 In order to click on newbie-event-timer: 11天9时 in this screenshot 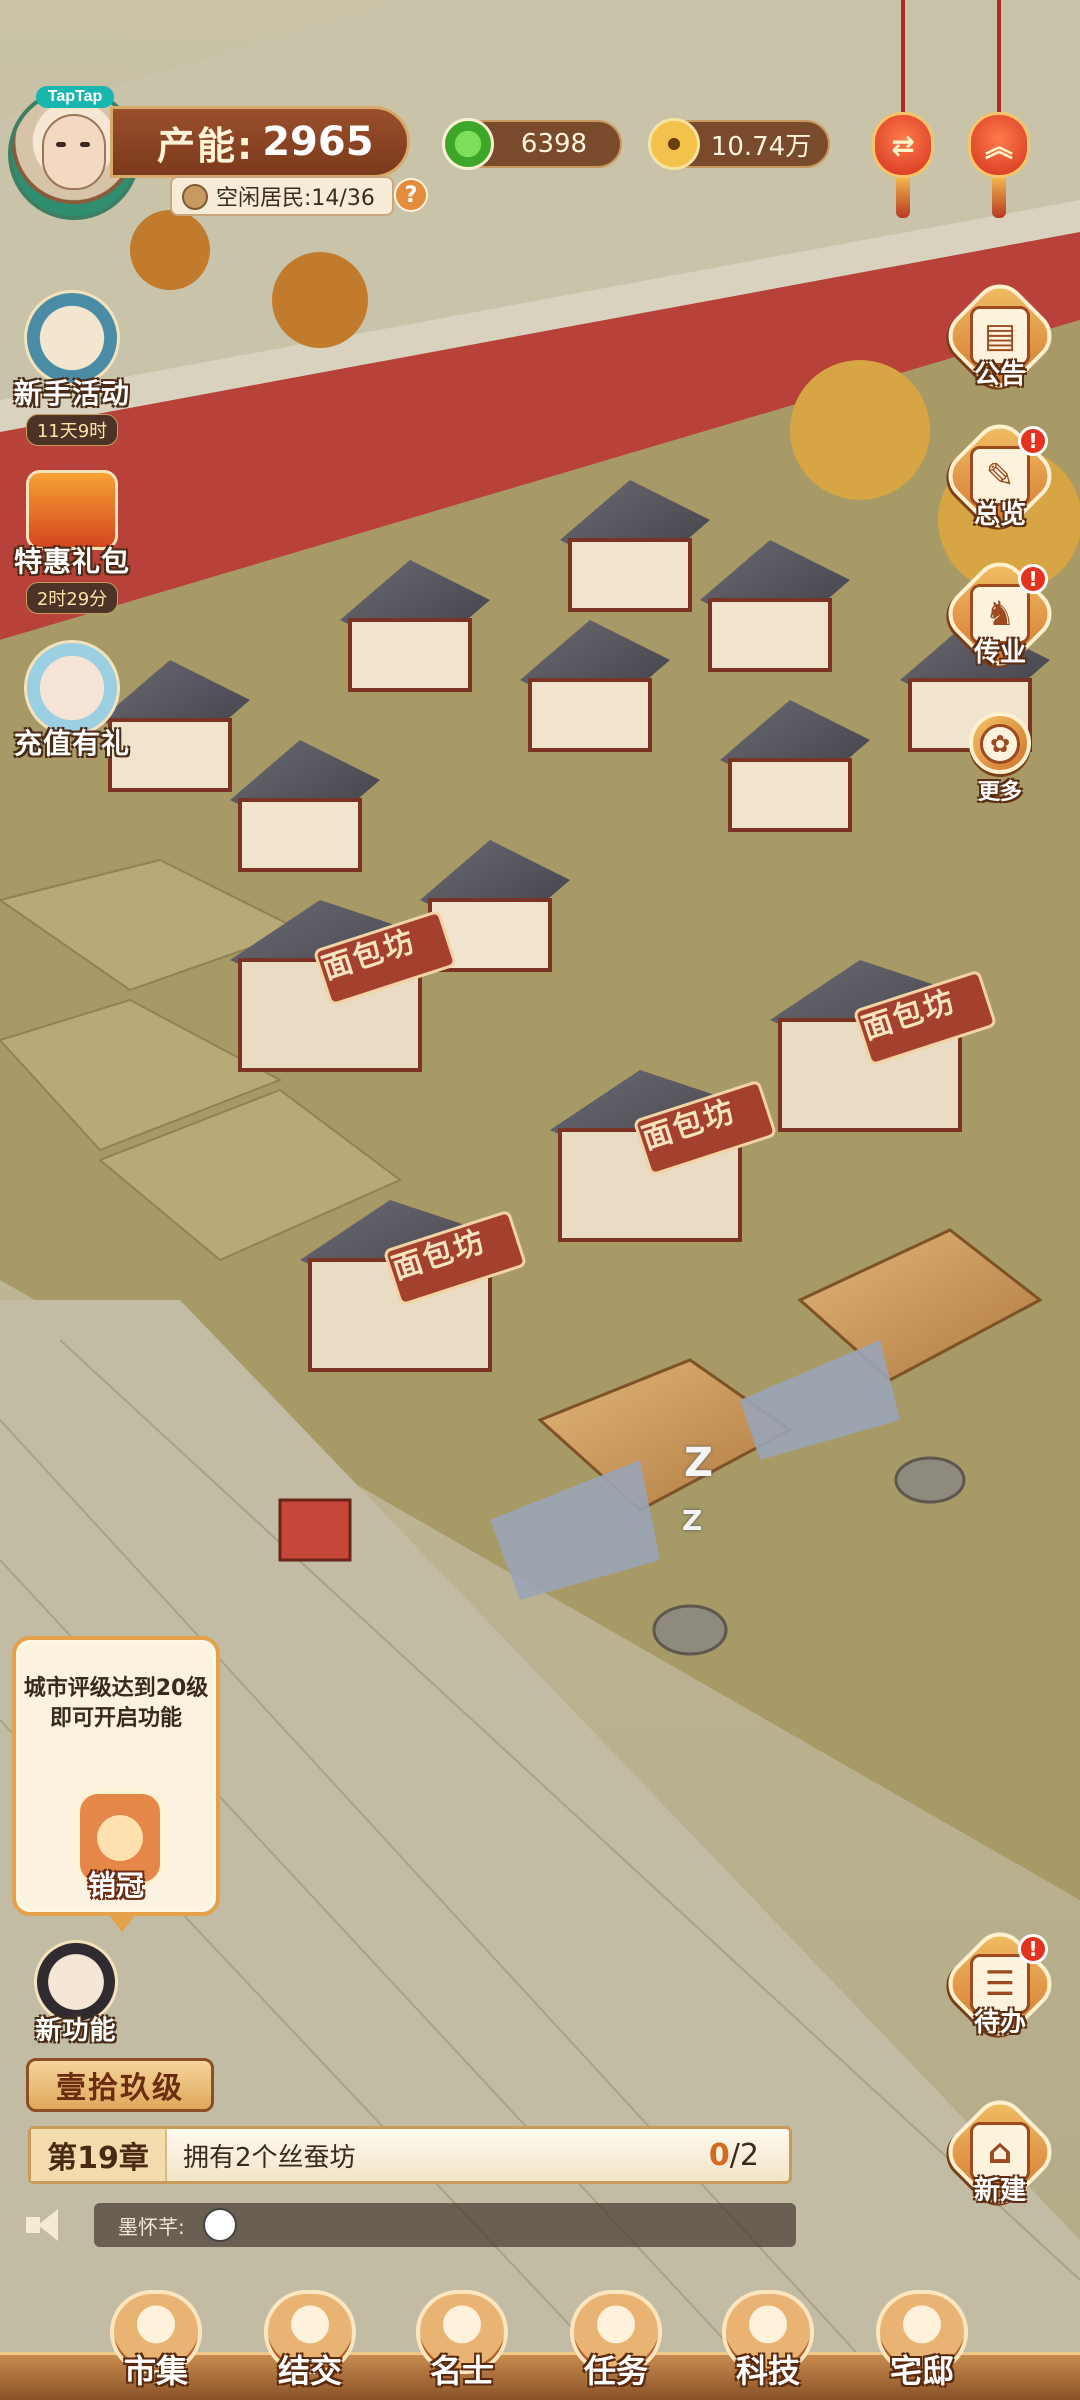, I will do `click(72, 430)`.